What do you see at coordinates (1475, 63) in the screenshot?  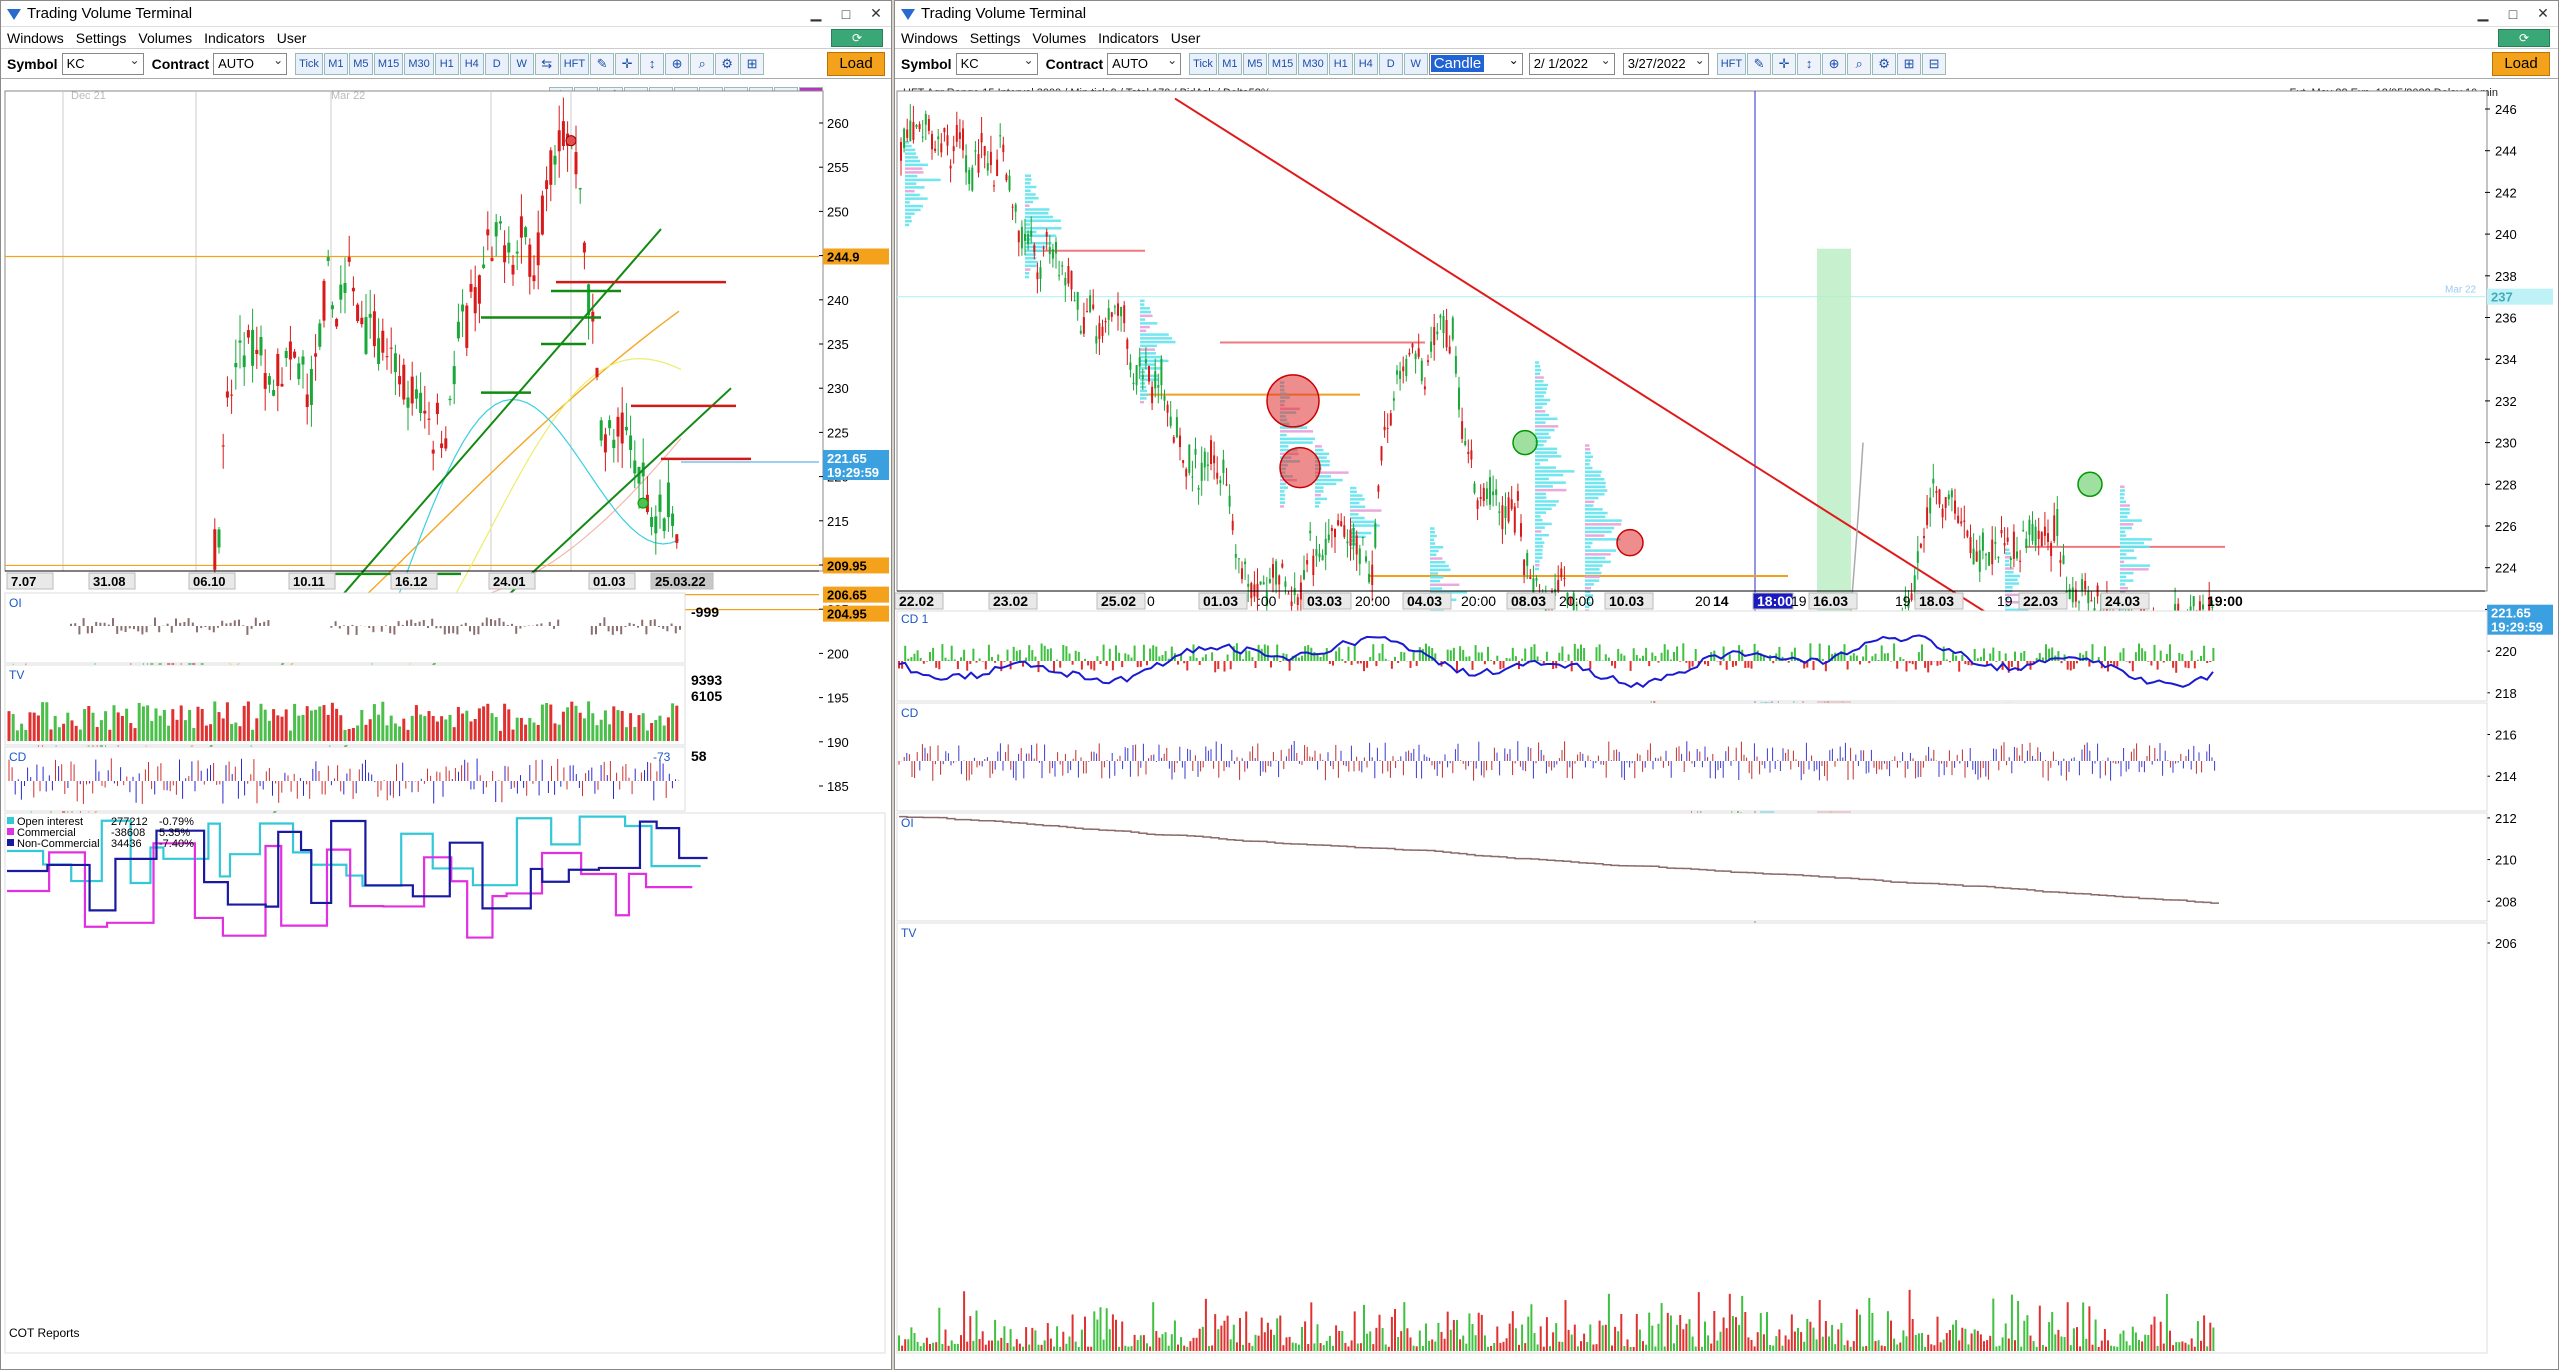 I see `chart-type-select: Candle` at bounding box center [1475, 63].